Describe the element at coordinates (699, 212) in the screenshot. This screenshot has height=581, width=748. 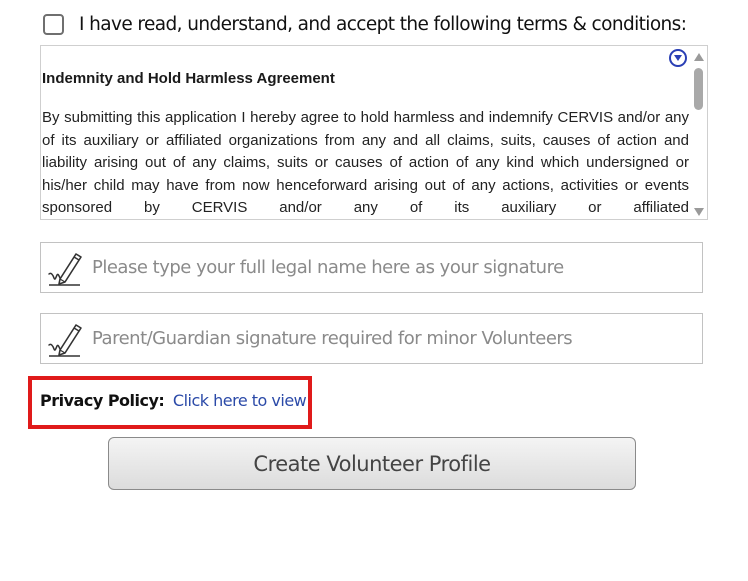
I see `scroll-down-arrow-icon` at that location.